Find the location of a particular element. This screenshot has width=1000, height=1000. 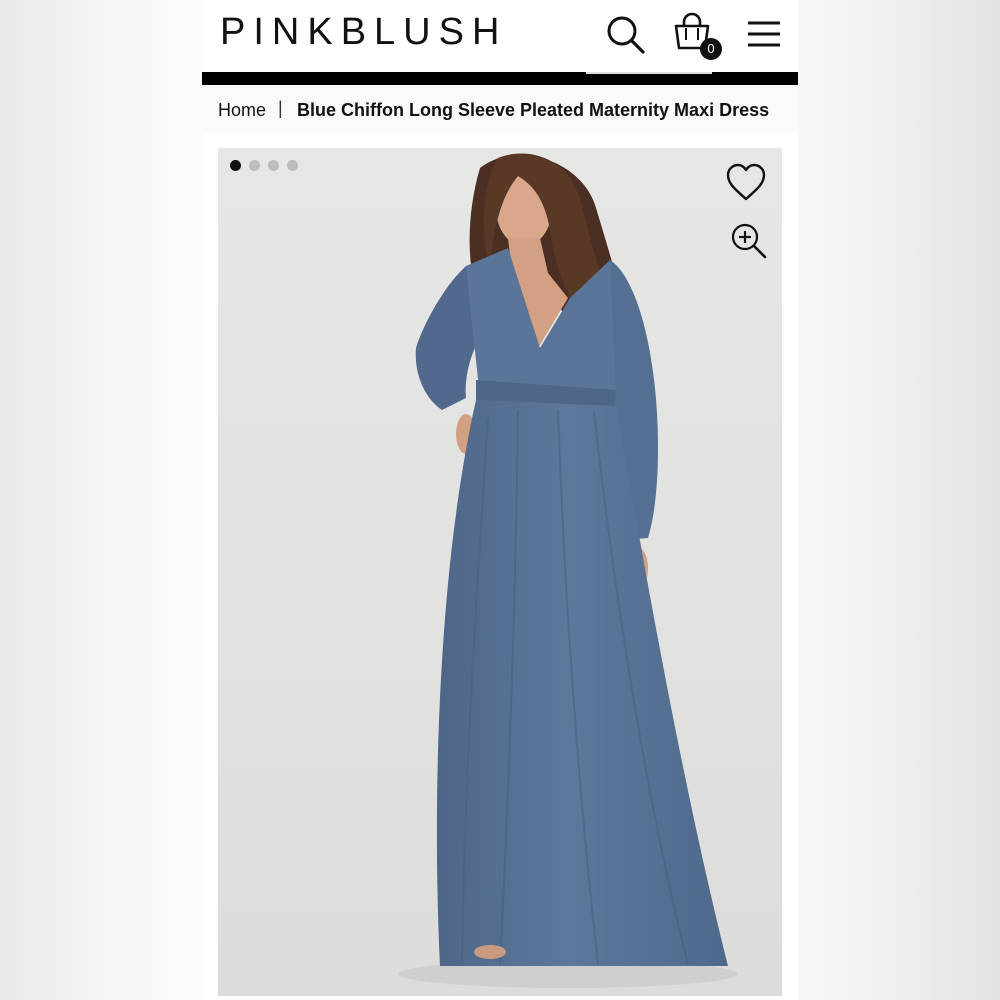

zoom-button is located at coordinates (749, 241).